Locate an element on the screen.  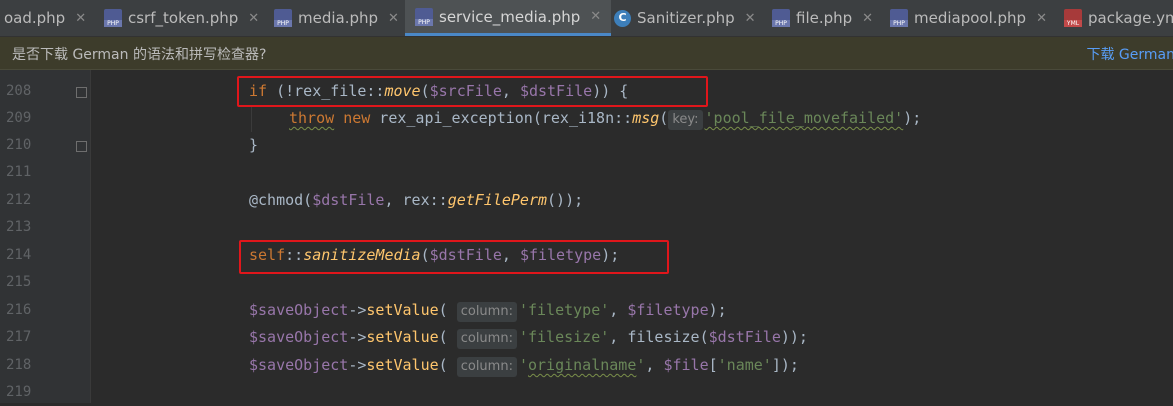
tab-sanitizer-php: Sanitizer.php ✕ is located at coordinates (685, 18).